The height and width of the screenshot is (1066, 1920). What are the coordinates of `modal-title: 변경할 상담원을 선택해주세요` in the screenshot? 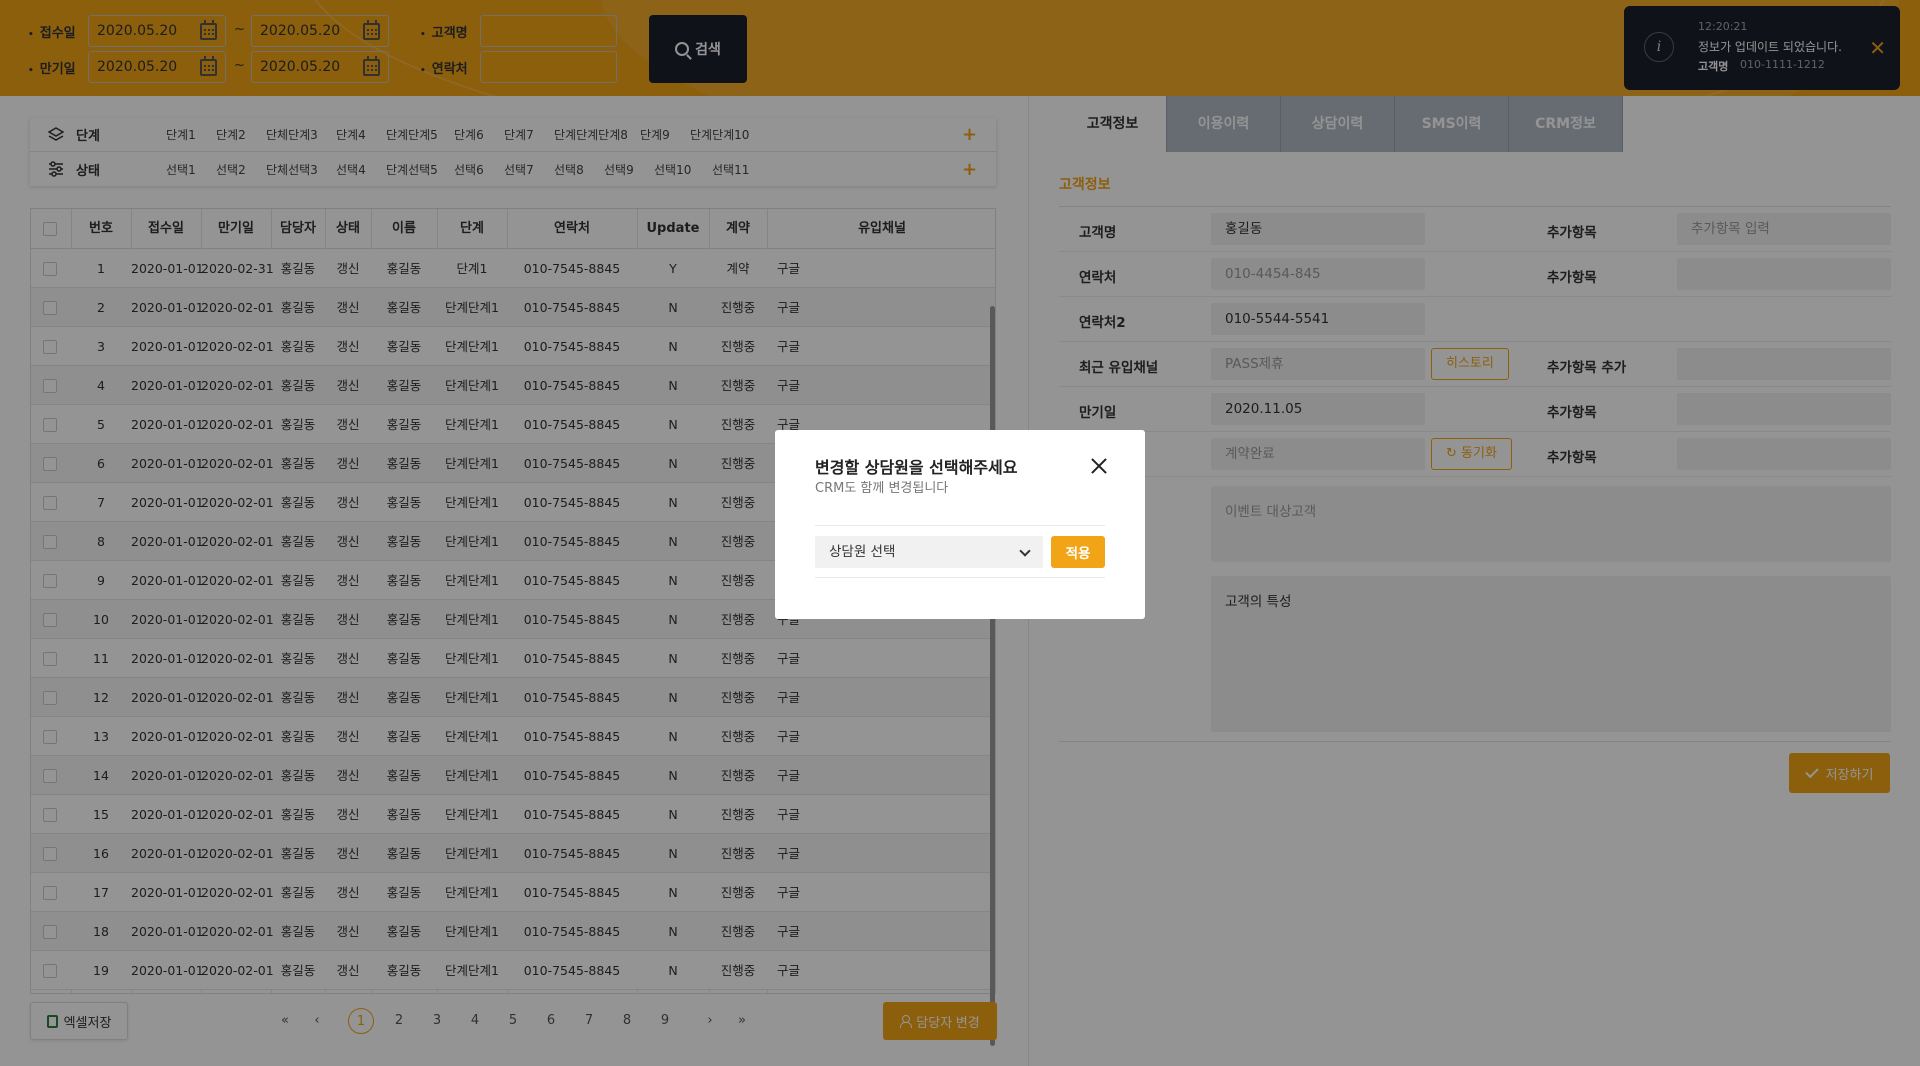 It's located at (916, 467).